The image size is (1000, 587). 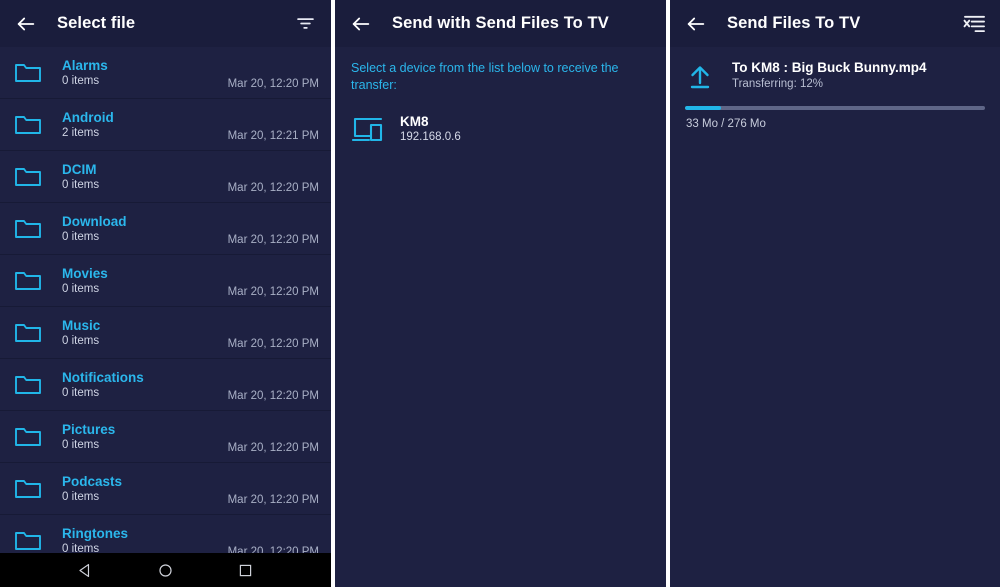 I want to click on file-row: Movies 0 items Mar 20, 12:20 PM, so click(x=165, y=281).